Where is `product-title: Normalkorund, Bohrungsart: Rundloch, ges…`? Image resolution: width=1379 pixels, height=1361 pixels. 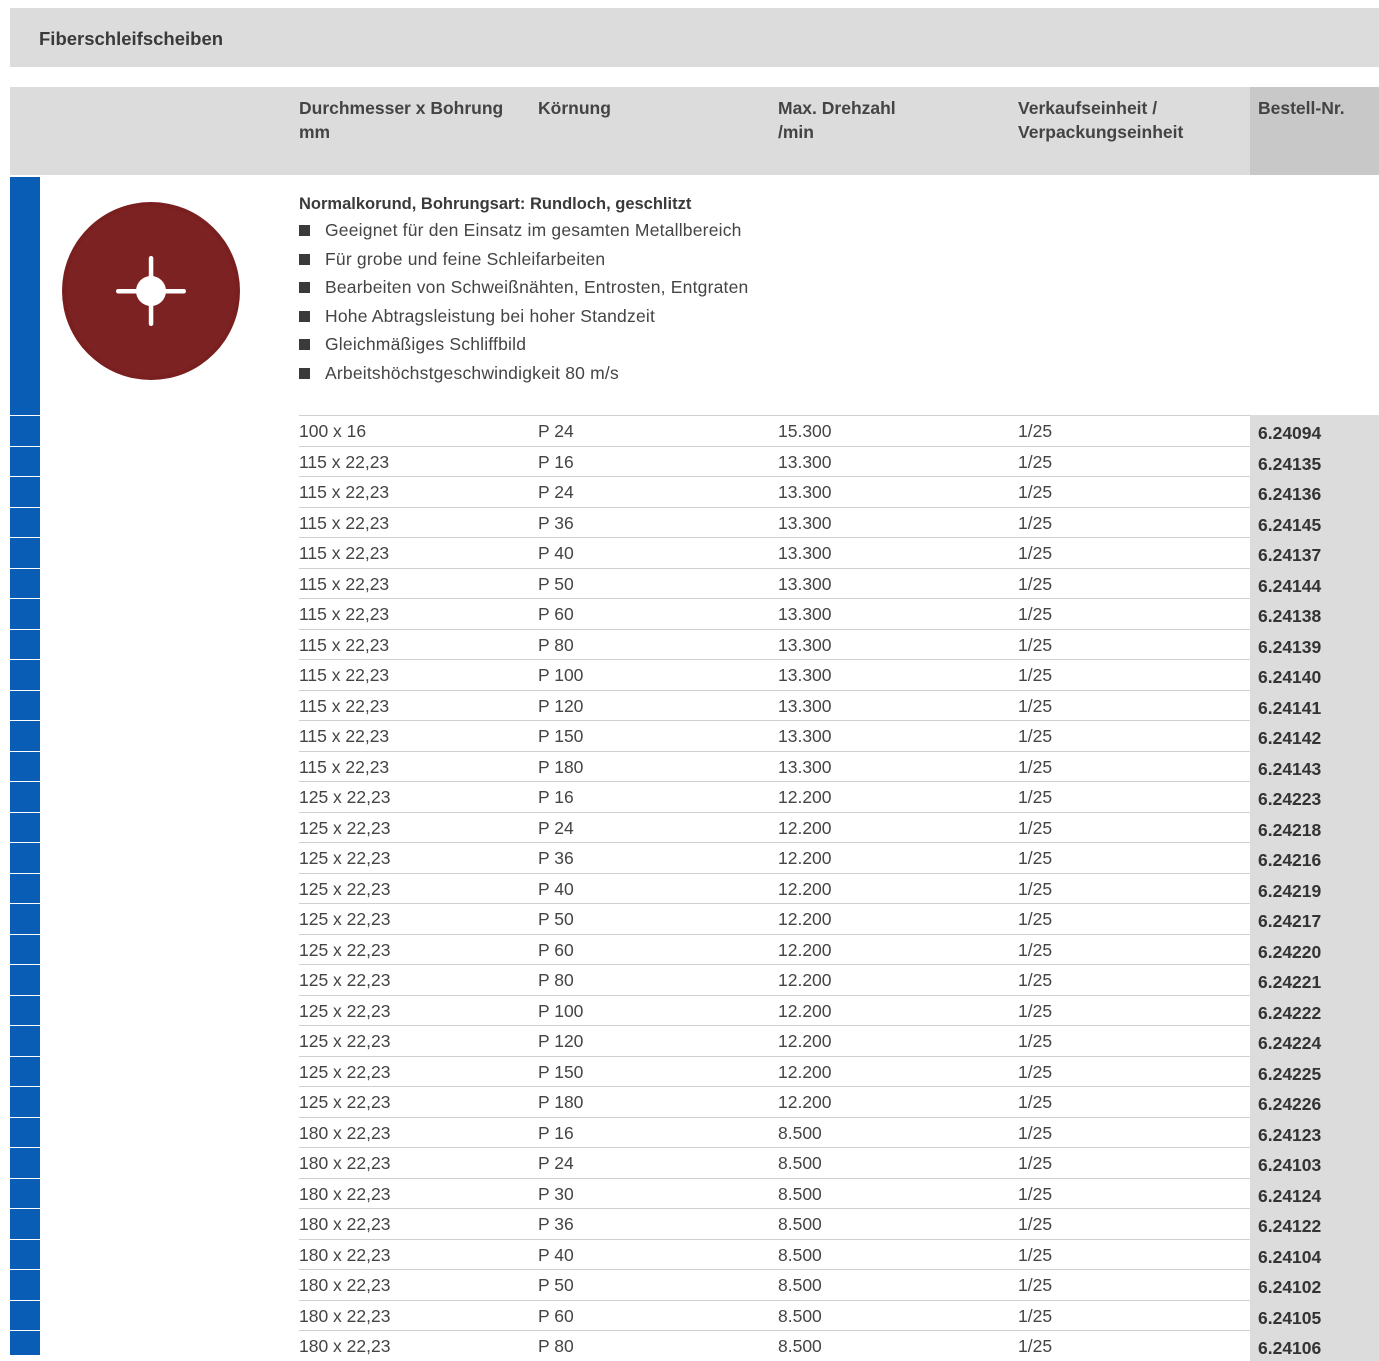 product-title: Normalkorund, Bohrungsart: Rundloch, ges… is located at coordinates (495, 204).